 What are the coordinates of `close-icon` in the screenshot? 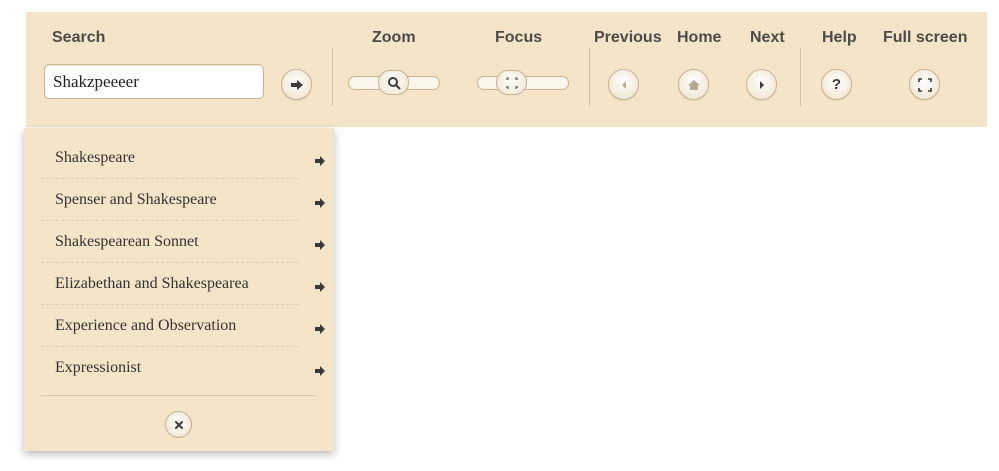 It's located at (178, 424).